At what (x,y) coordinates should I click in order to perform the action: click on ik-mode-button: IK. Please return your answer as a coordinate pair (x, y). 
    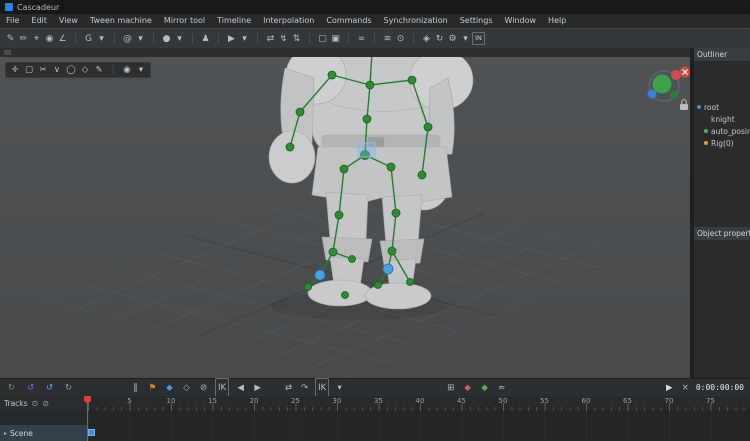
    Looking at the image, I should click on (222, 387).